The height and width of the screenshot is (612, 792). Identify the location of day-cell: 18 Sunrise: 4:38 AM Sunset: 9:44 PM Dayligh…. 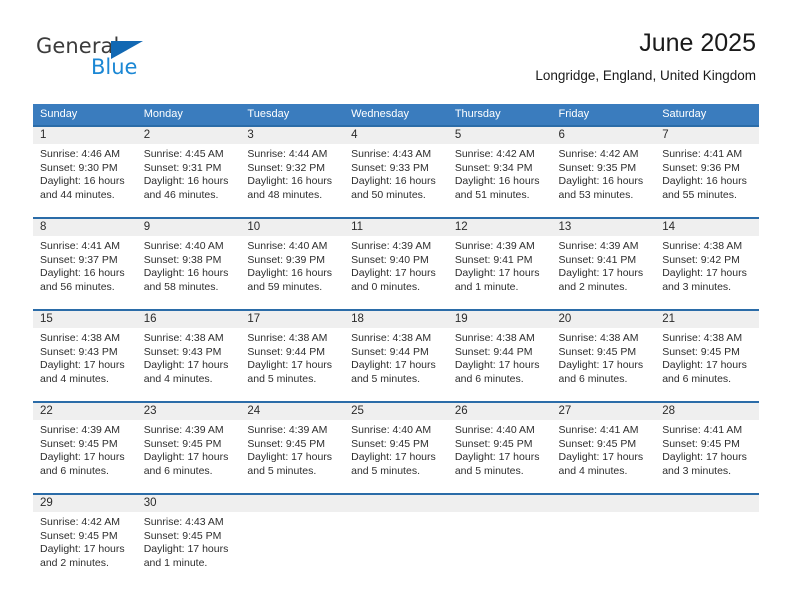
(396, 355).